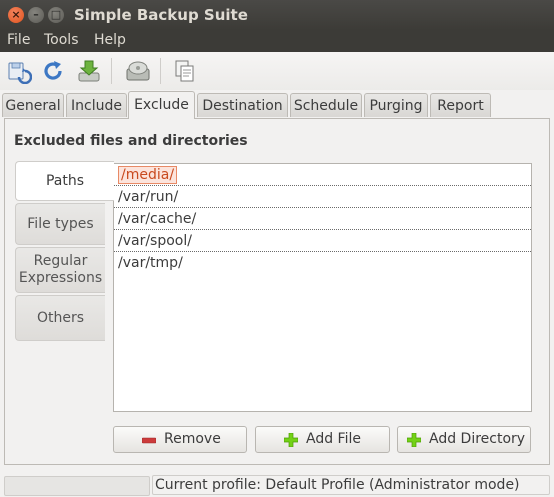 The height and width of the screenshot is (497, 554). What do you see at coordinates (192, 439) in the screenshot?
I see `remove-button-label: Remove` at bounding box center [192, 439].